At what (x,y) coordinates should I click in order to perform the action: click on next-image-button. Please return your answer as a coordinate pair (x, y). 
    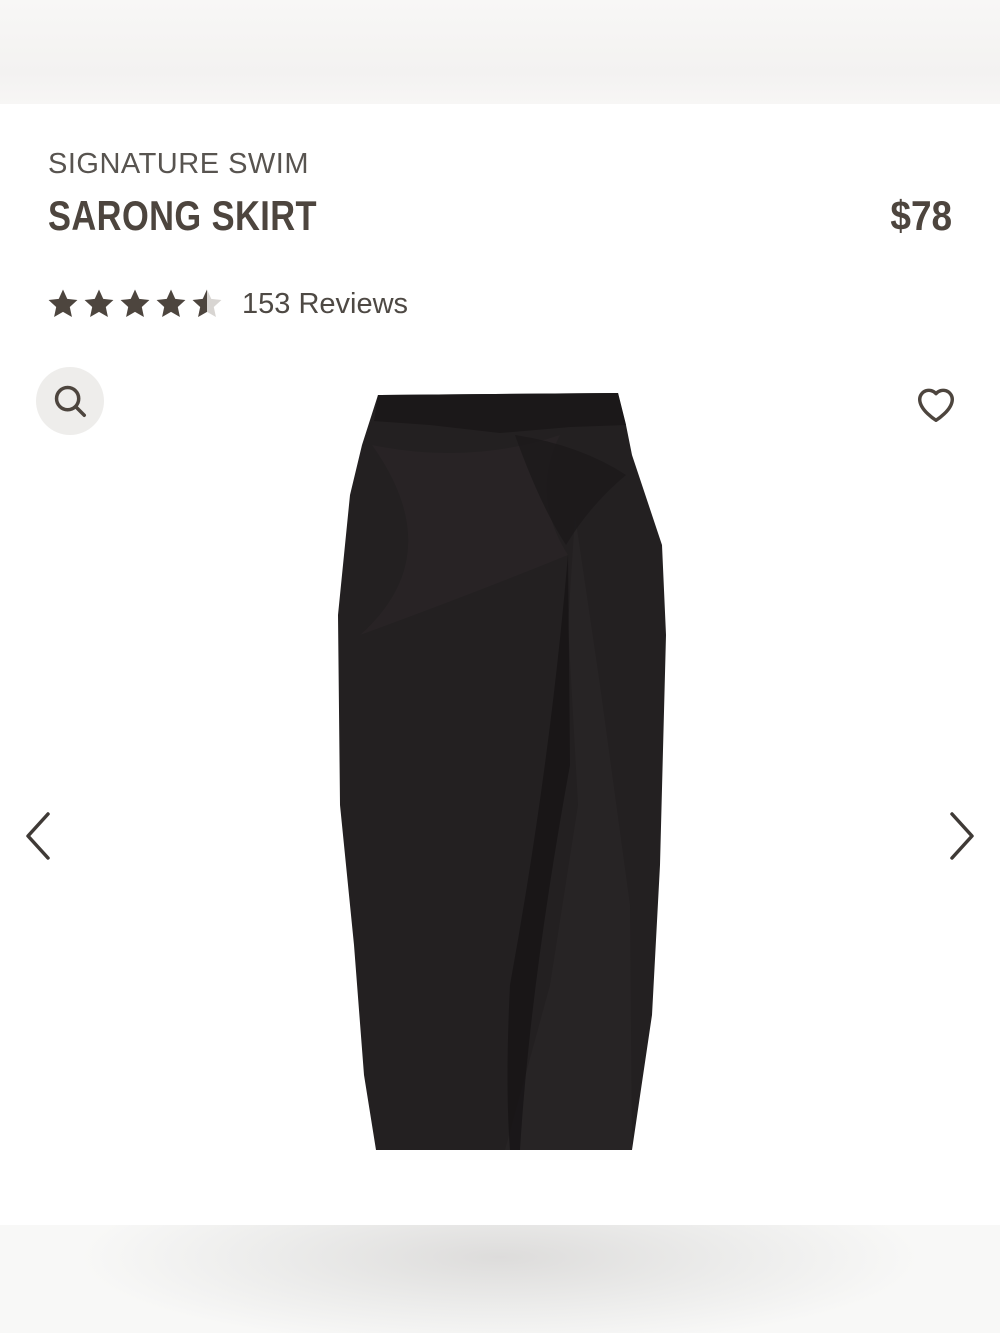
    Looking at the image, I should click on (962, 836).